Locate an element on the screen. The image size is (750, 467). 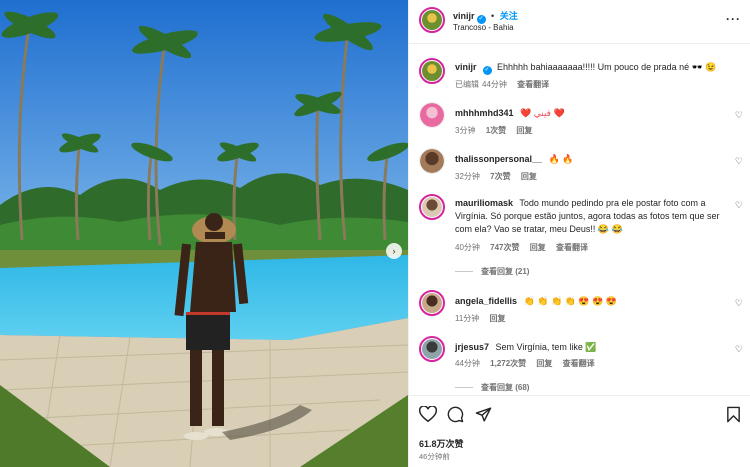
comment-text-line: angela_fidellis 👏 👏 👏 👏 😍 😍 😍 is located at coordinates (590, 301).